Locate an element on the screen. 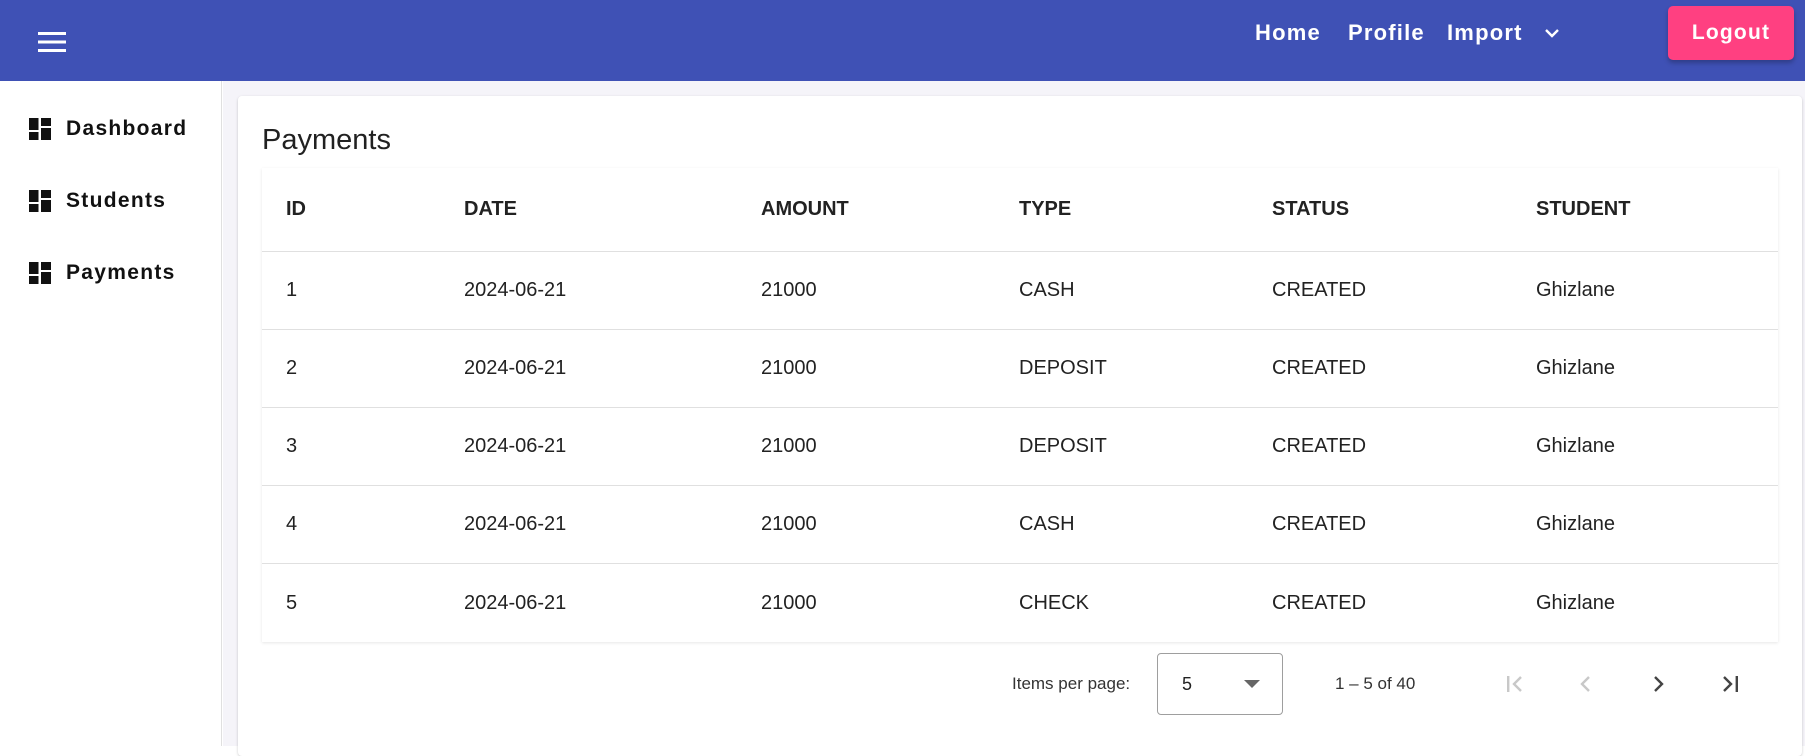  column-header-student: STUDENT is located at coordinates (1583, 209).